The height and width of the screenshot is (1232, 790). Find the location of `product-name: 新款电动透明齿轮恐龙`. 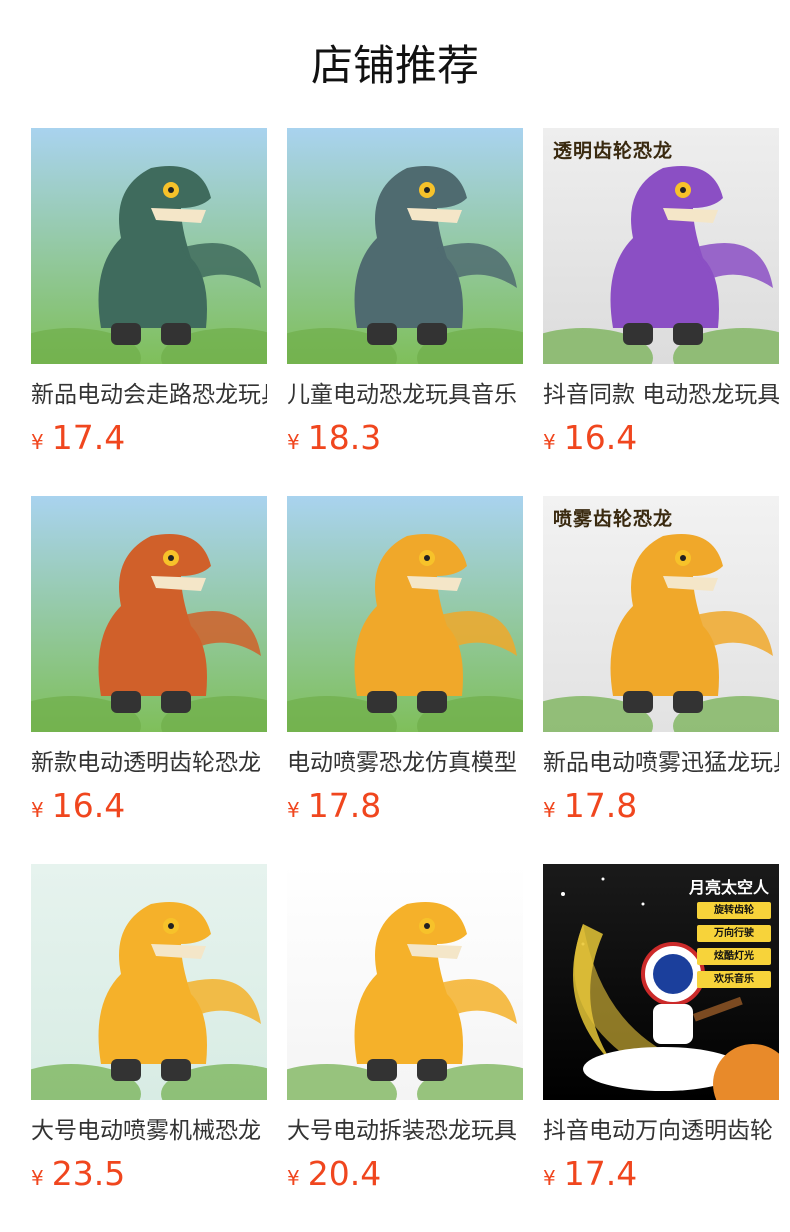

product-name: 新款电动透明齿轮恐龙 is located at coordinates (149, 763).